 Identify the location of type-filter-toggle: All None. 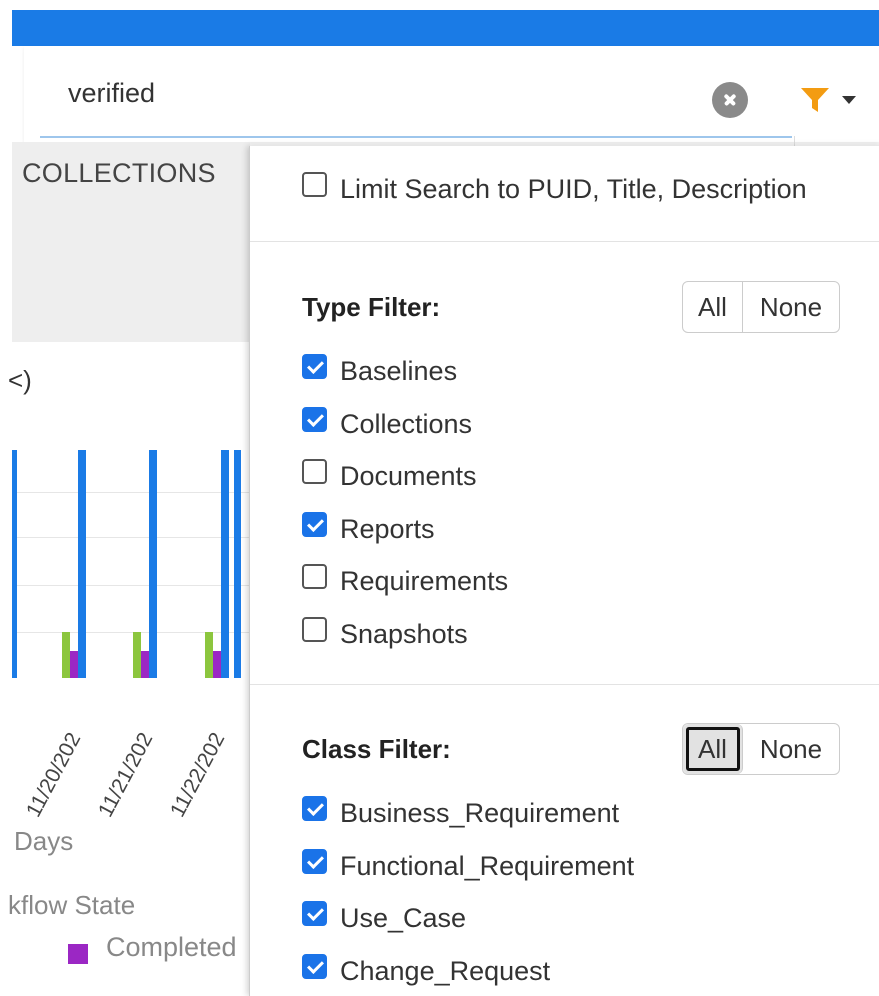
(761, 307).